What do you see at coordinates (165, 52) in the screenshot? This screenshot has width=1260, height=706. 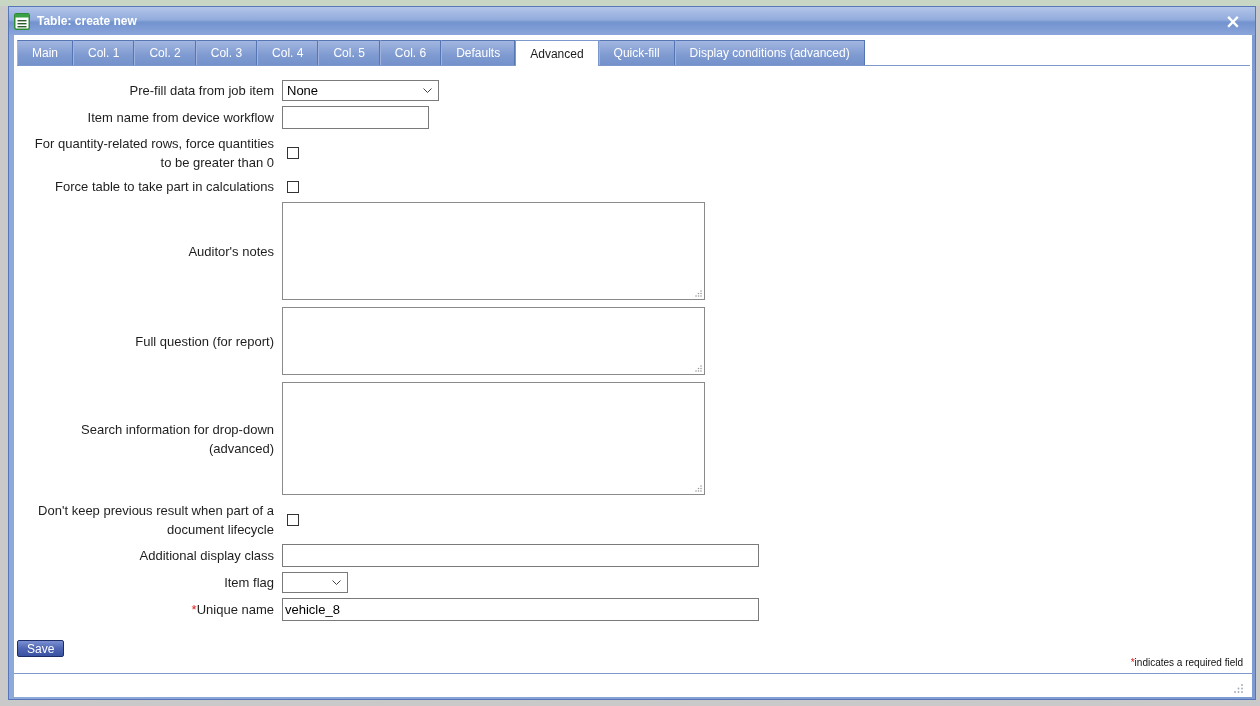 I see `tab: Col. 2` at bounding box center [165, 52].